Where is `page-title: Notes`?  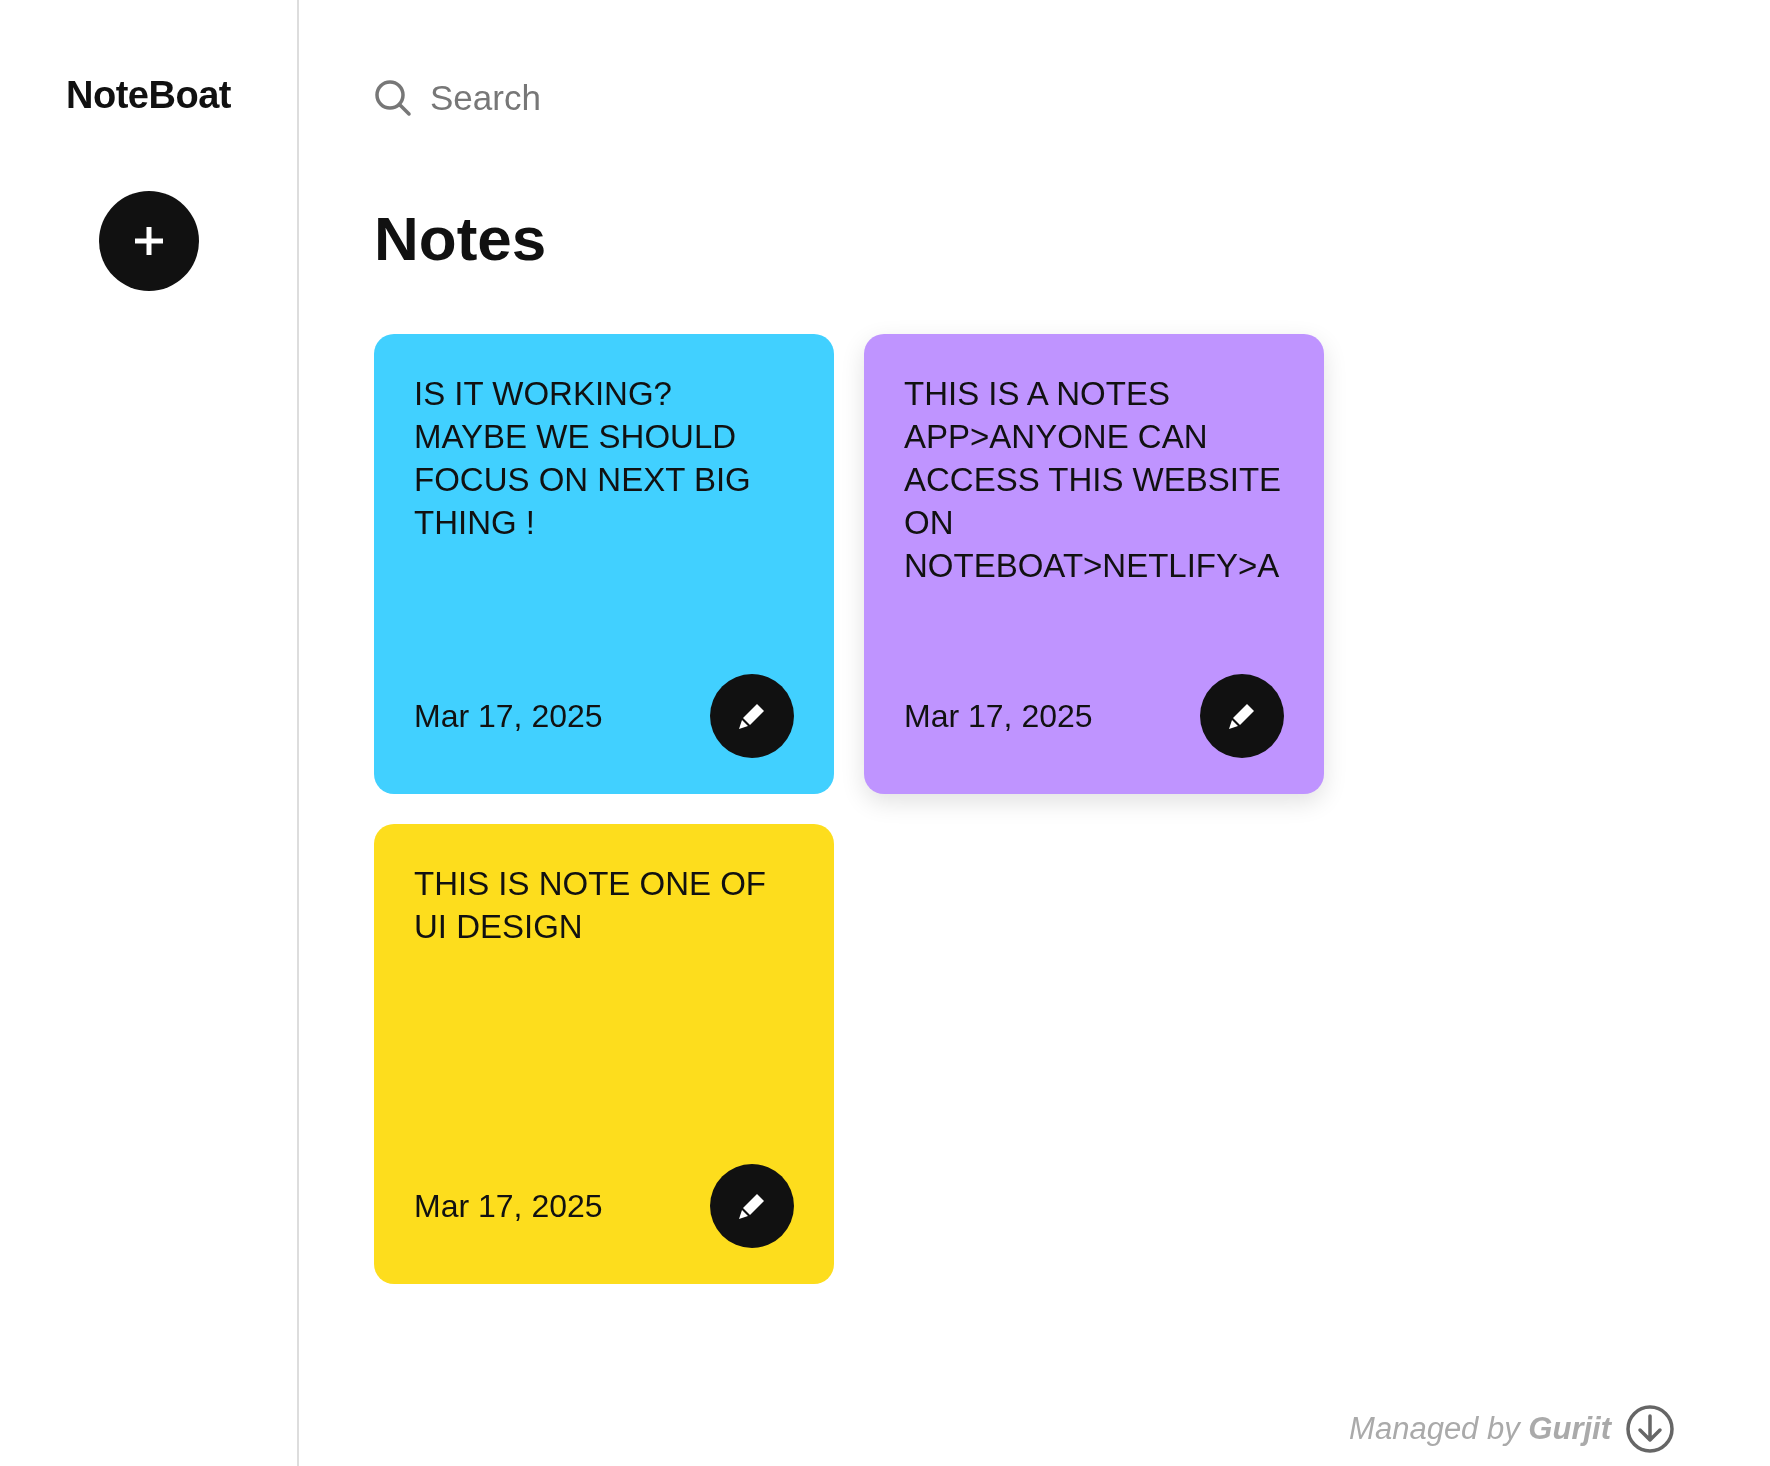
page-title: Notes is located at coordinates (461, 239).